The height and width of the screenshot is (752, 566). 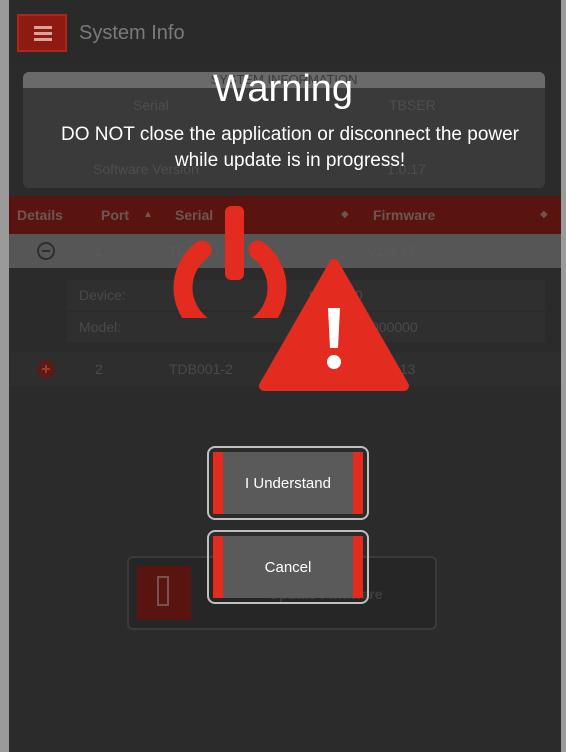 What do you see at coordinates (288, 567) in the screenshot?
I see `cancel-button: Cancel` at bounding box center [288, 567].